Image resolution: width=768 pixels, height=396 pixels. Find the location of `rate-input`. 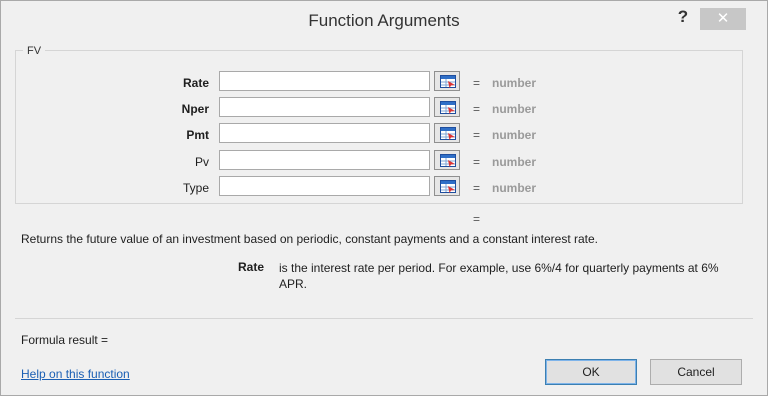

rate-input is located at coordinates (324, 81).